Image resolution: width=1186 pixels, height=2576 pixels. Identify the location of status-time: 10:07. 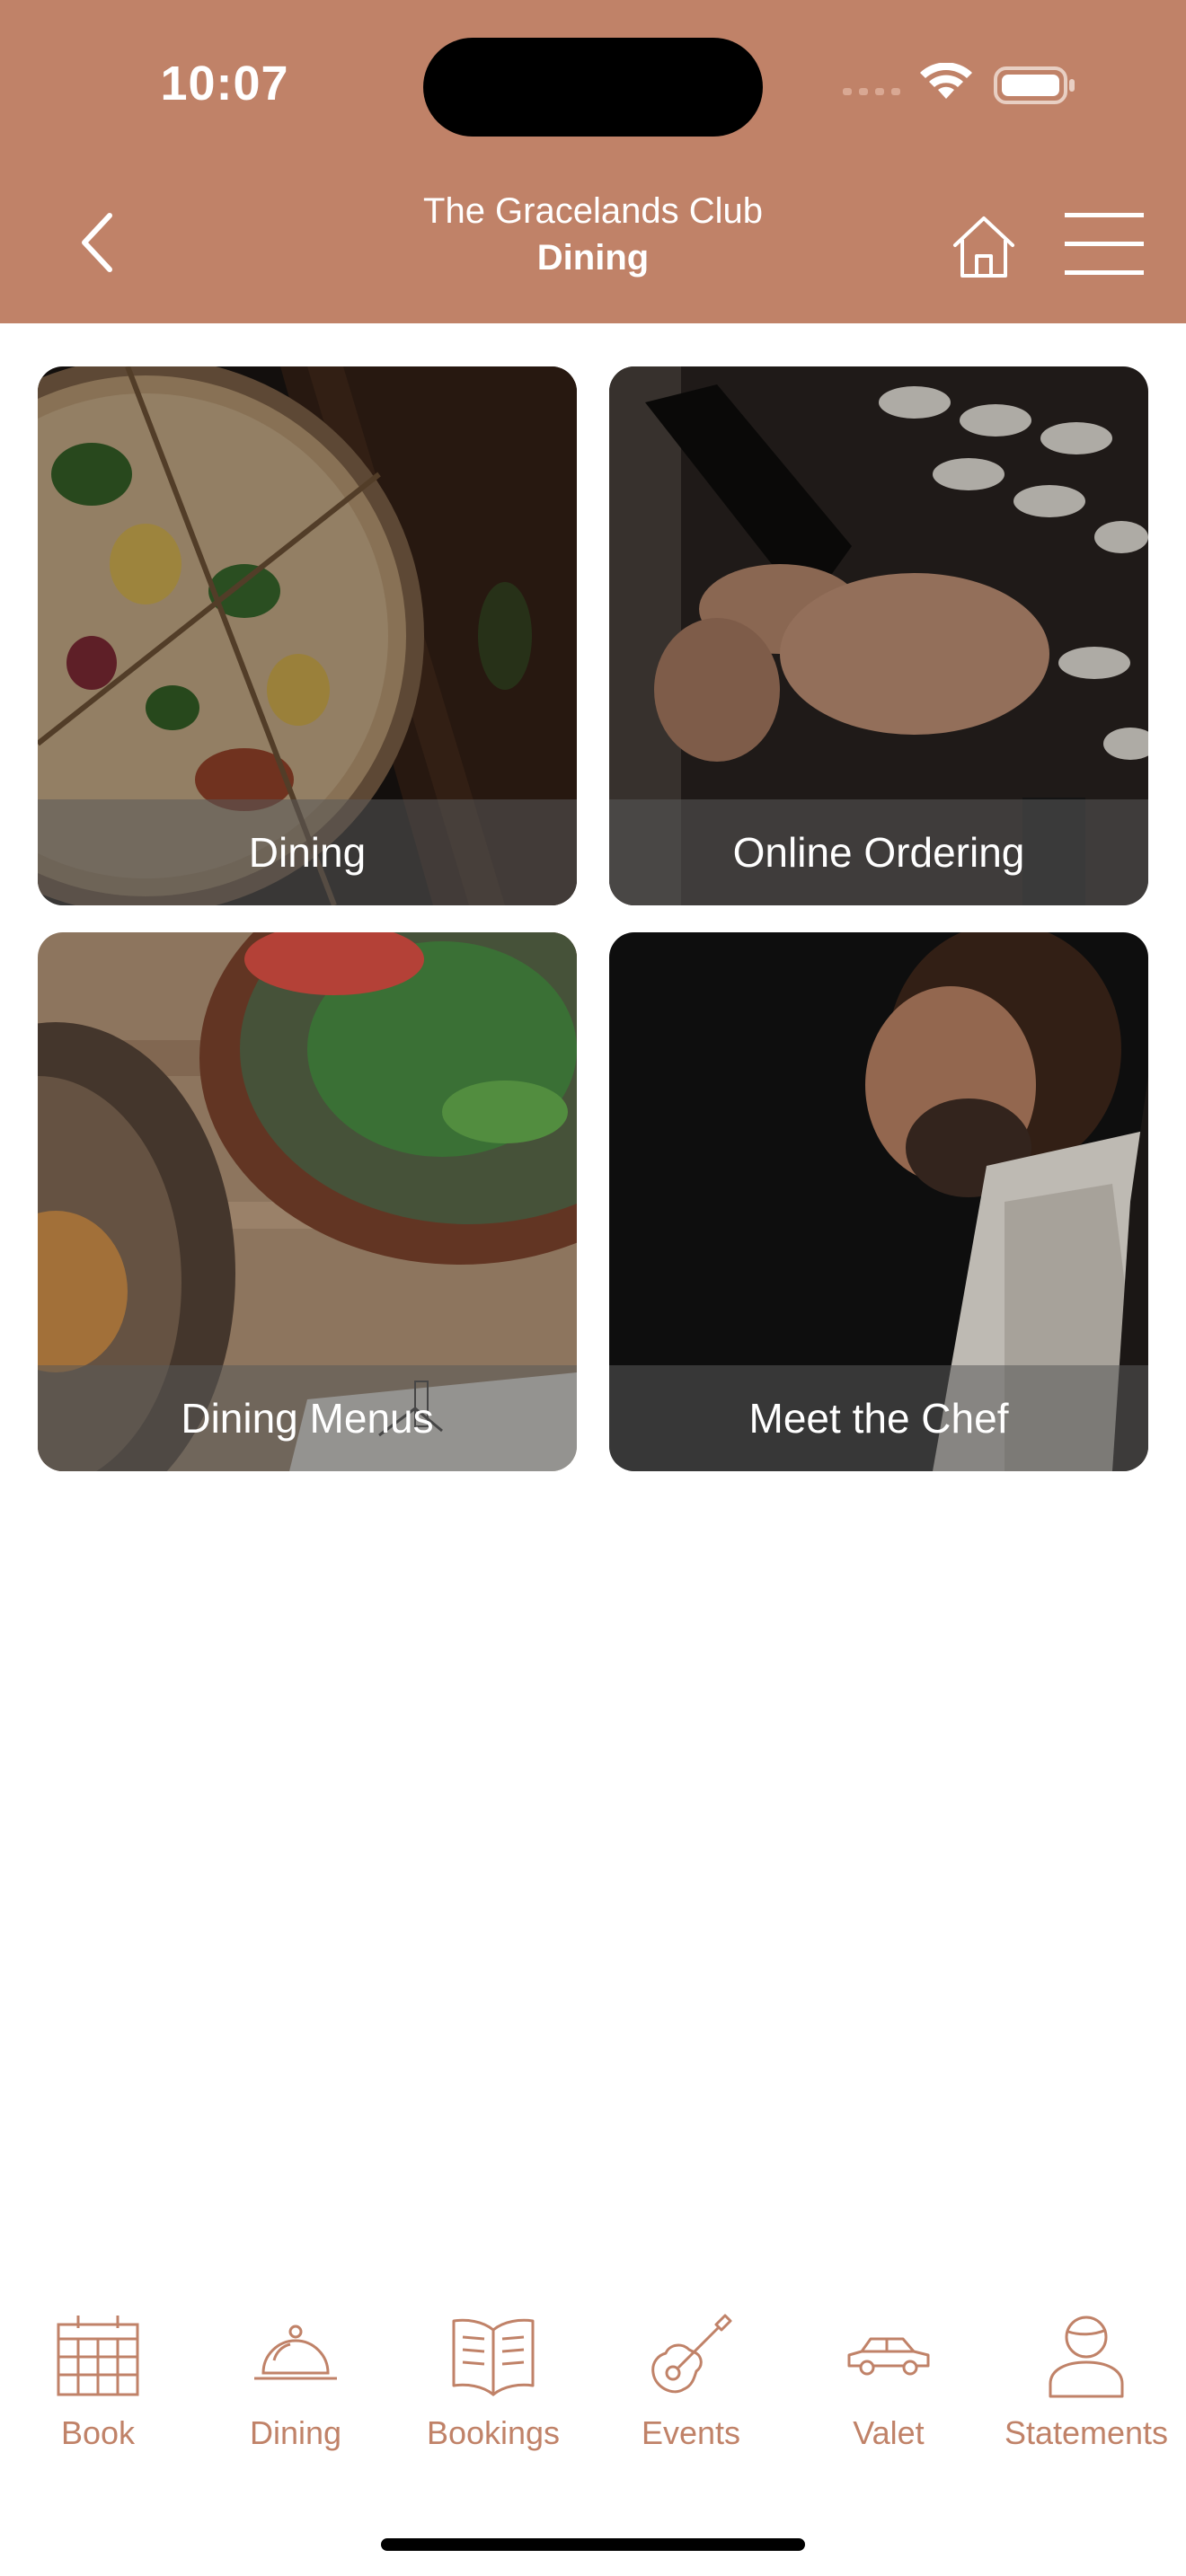
(224, 83).